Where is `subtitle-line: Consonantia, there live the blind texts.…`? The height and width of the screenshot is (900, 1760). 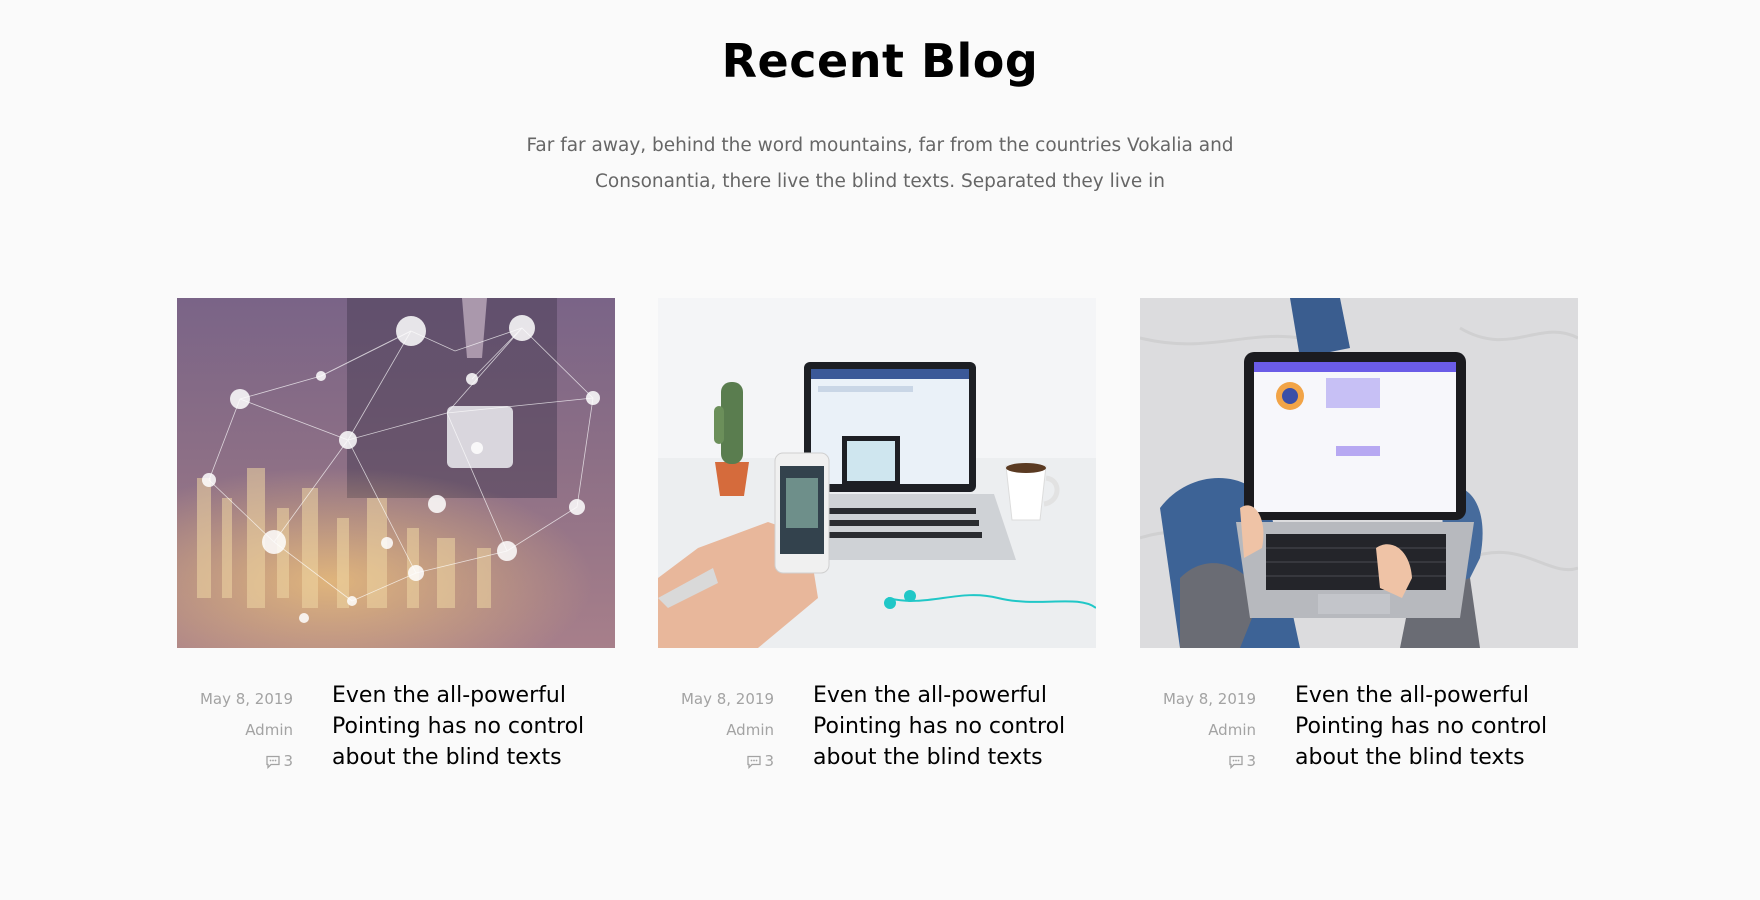
subtitle-line: Consonantia, there live the blind texts.… is located at coordinates (880, 181).